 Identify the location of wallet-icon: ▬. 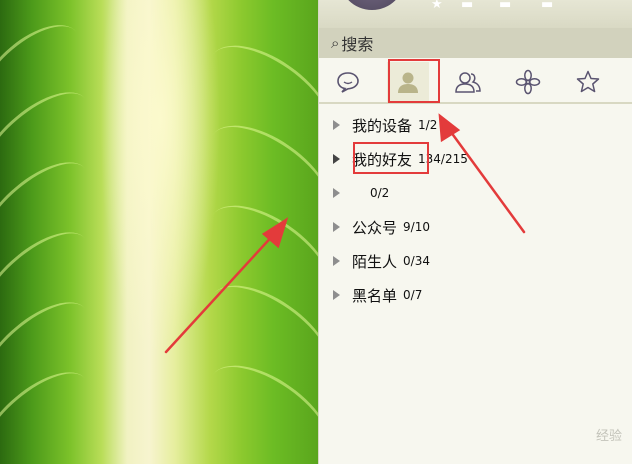
(547, 5).